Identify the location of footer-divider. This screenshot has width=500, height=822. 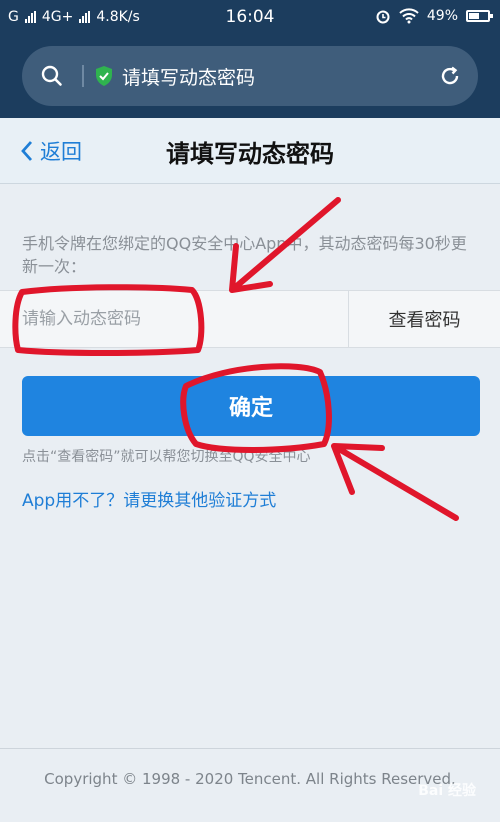
(250, 748).